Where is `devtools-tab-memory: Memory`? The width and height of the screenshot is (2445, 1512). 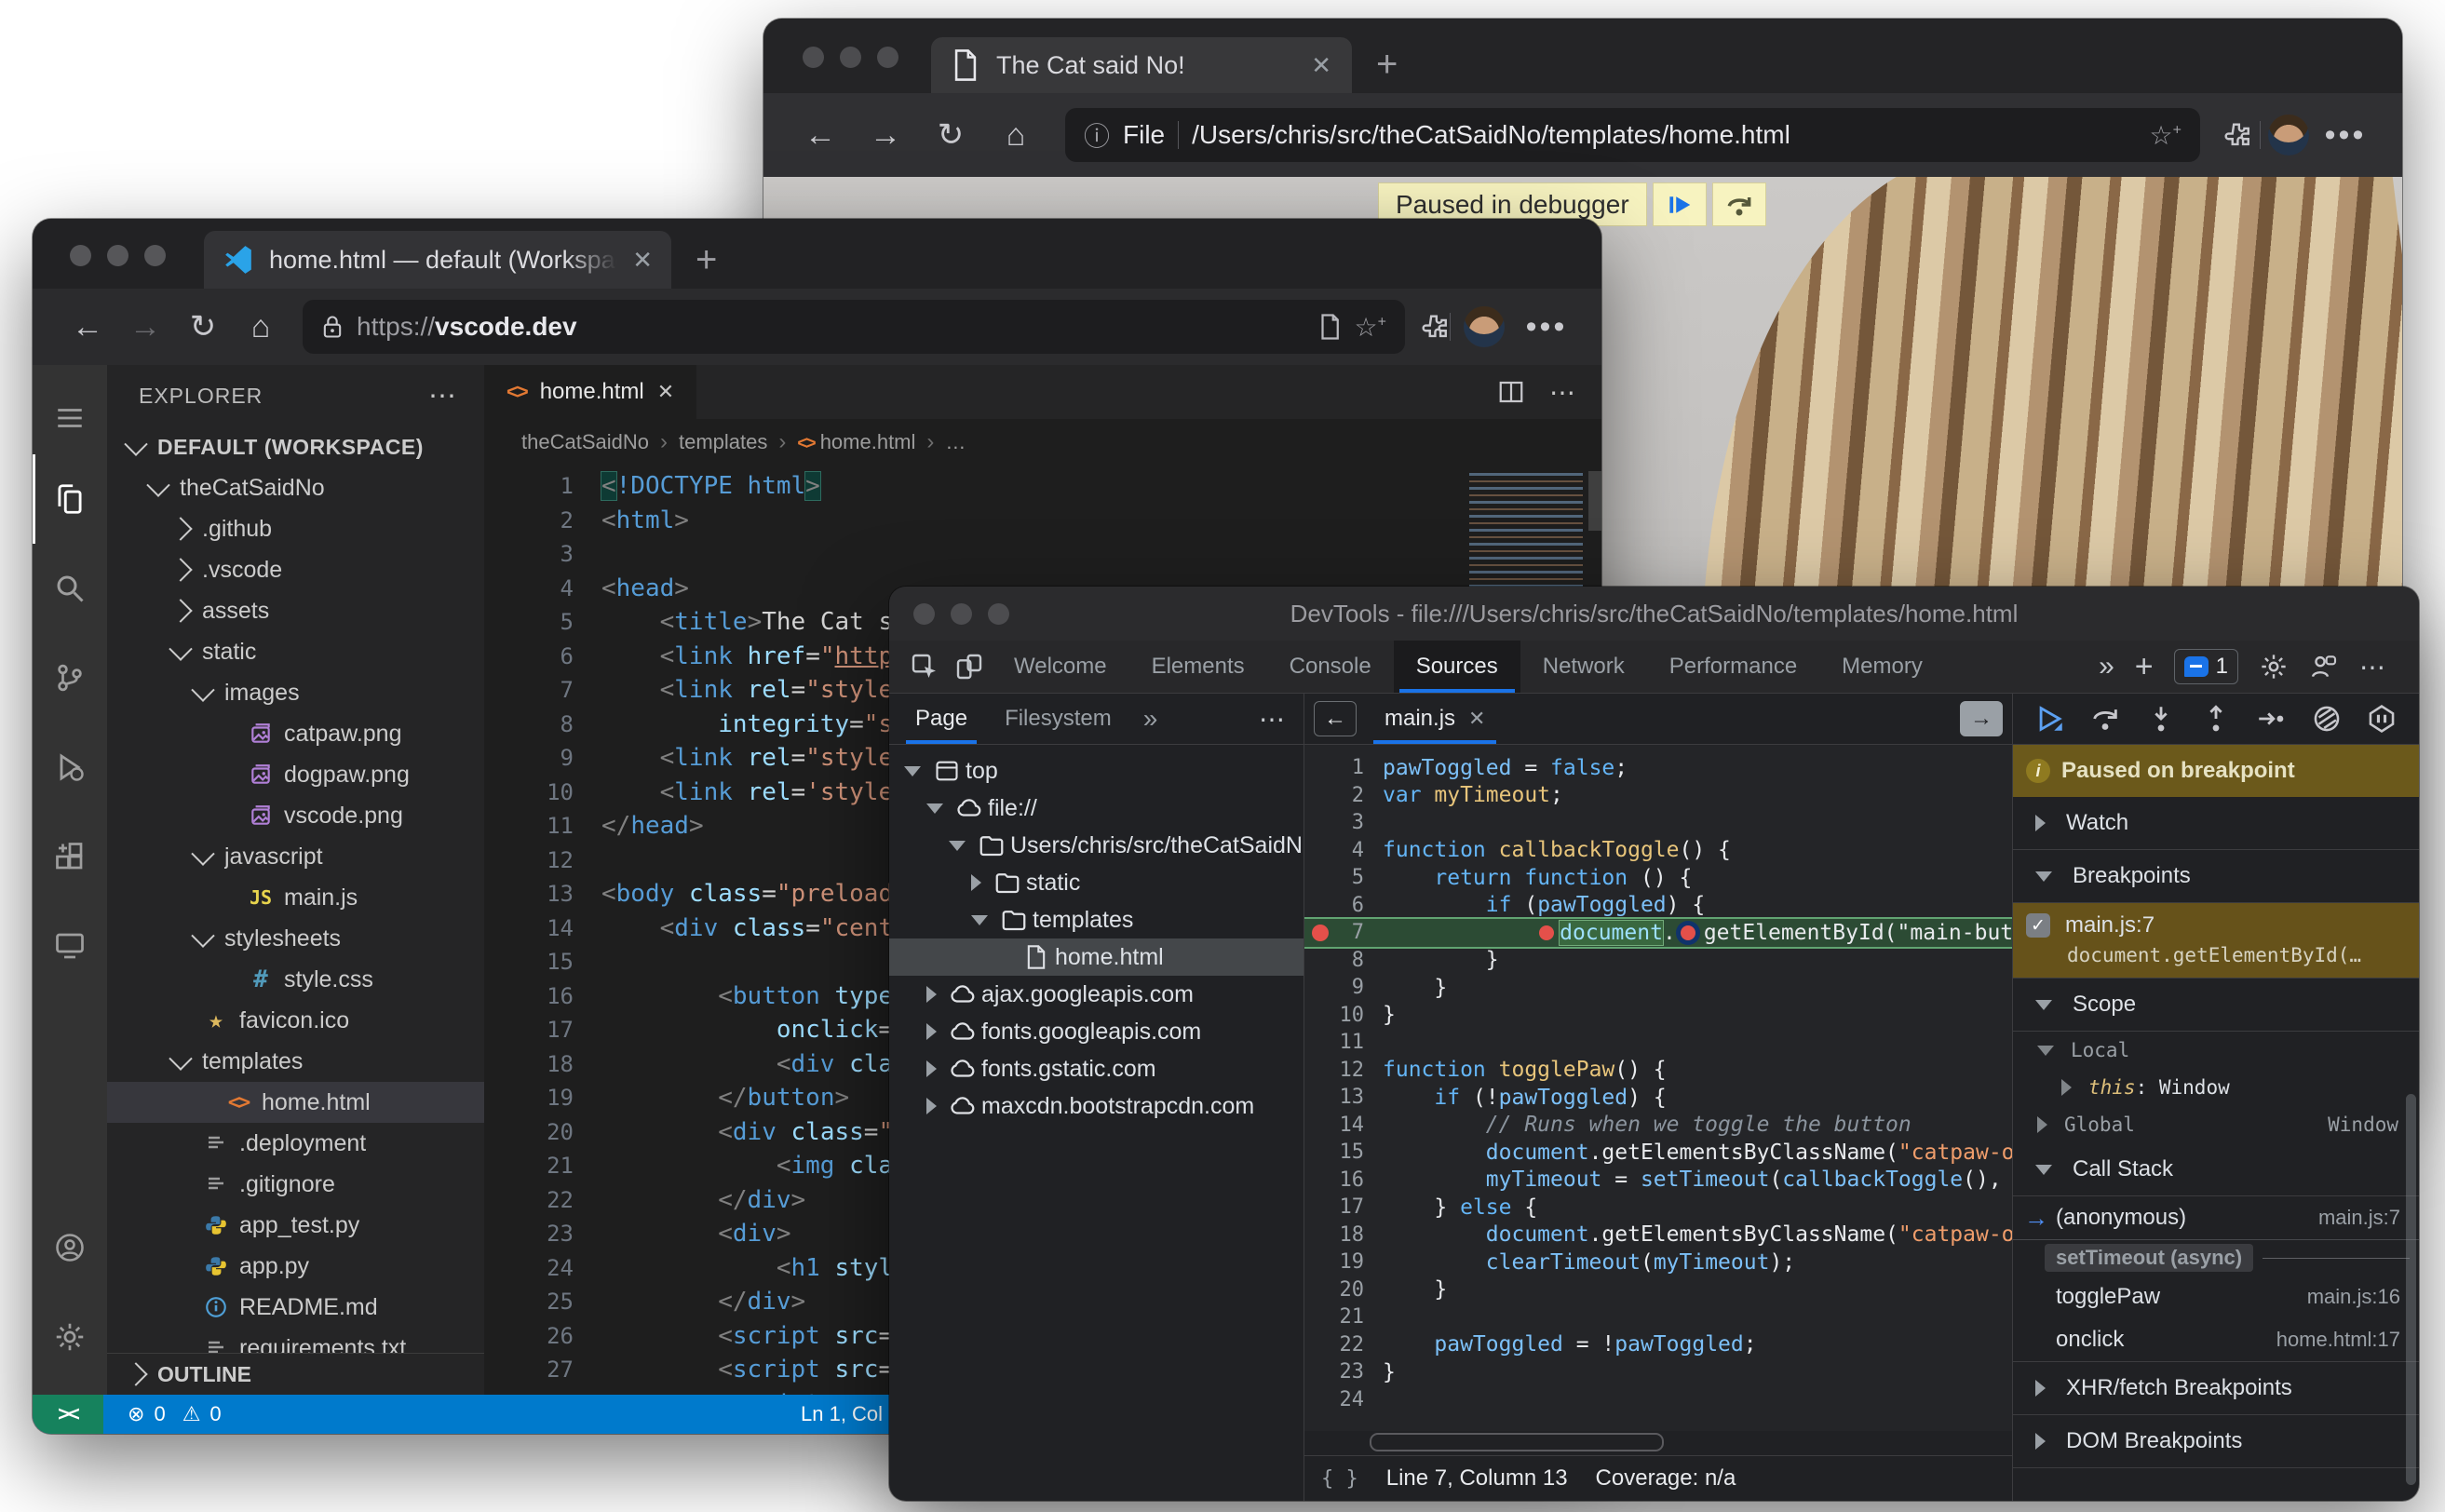 devtools-tab-memory: Memory is located at coordinates (1882, 667).